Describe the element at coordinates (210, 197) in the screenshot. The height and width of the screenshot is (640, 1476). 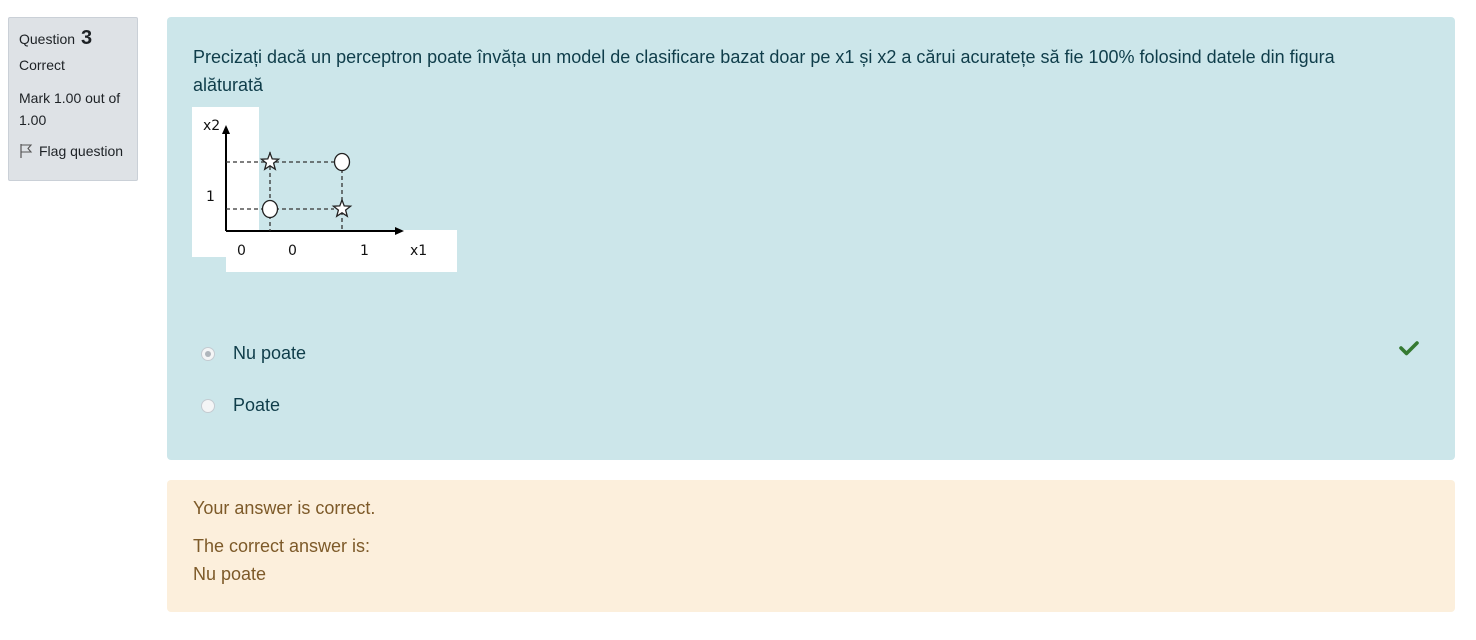
I see `y-tick-label: 1` at that location.